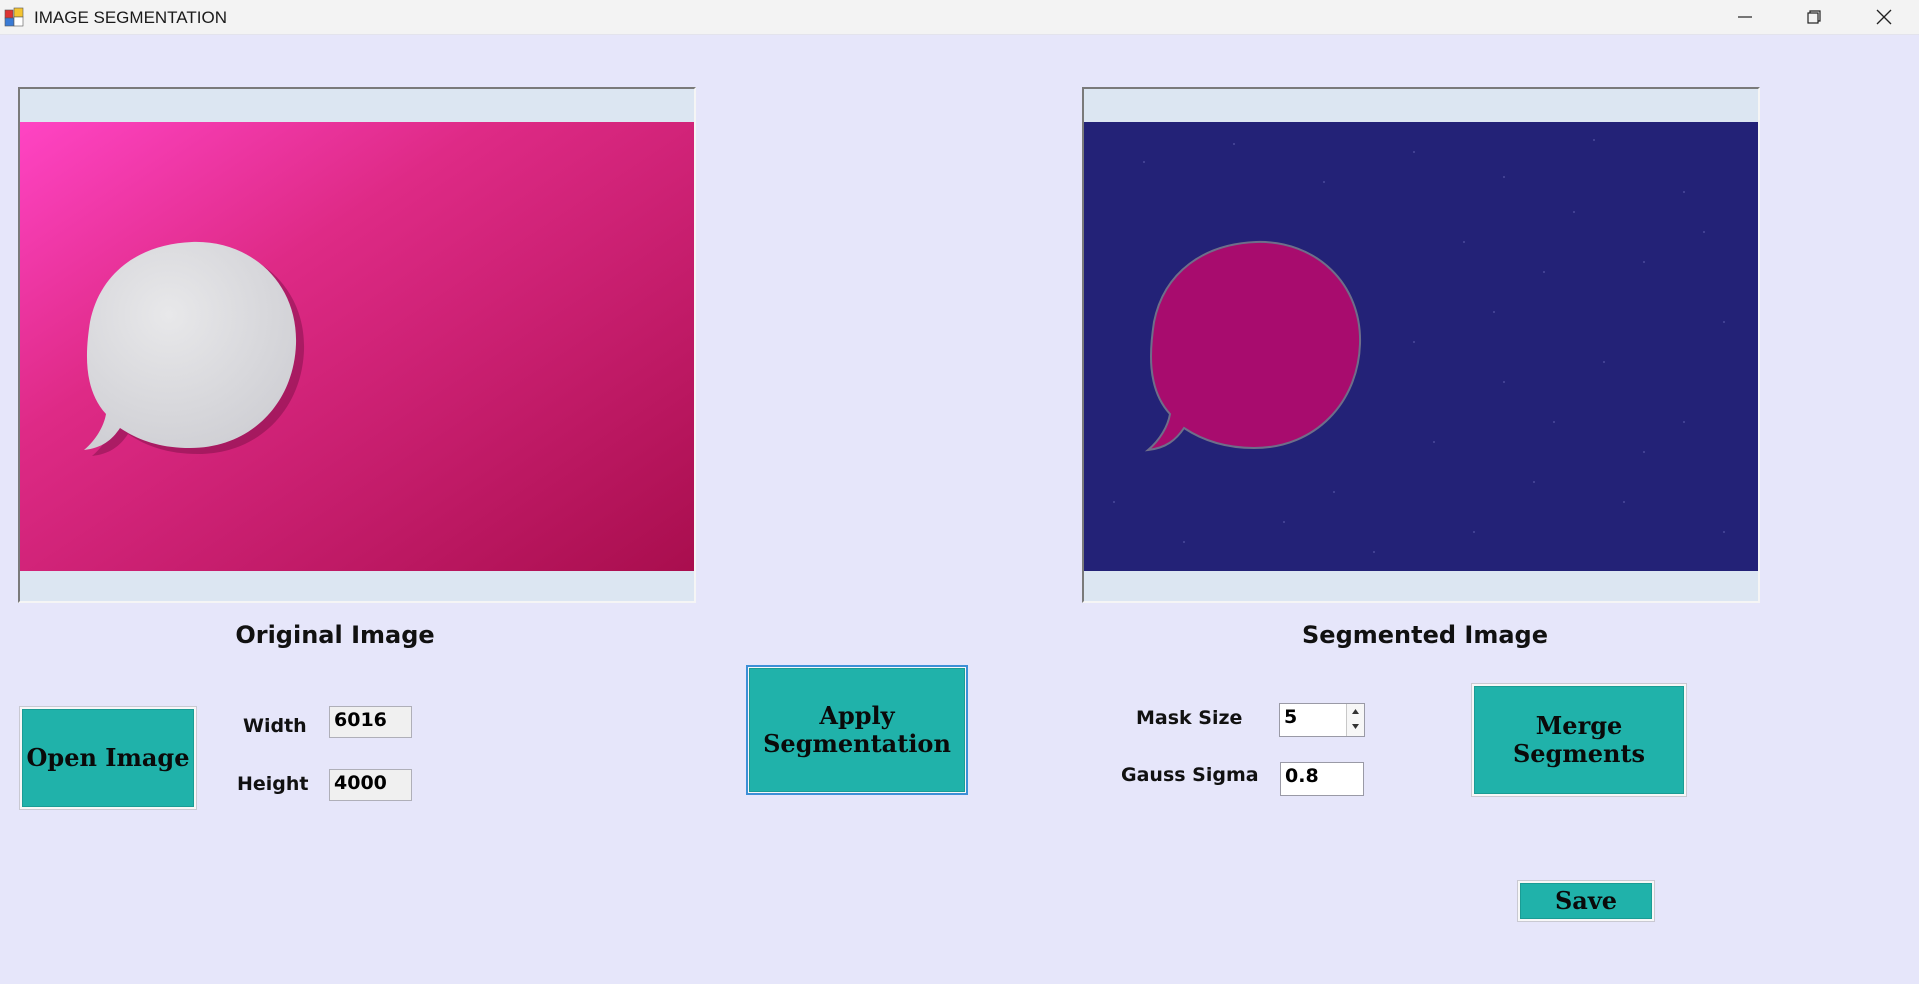 This screenshot has width=1919, height=984. What do you see at coordinates (335, 635) in the screenshot?
I see `original-image-caption: Original Image` at bounding box center [335, 635].